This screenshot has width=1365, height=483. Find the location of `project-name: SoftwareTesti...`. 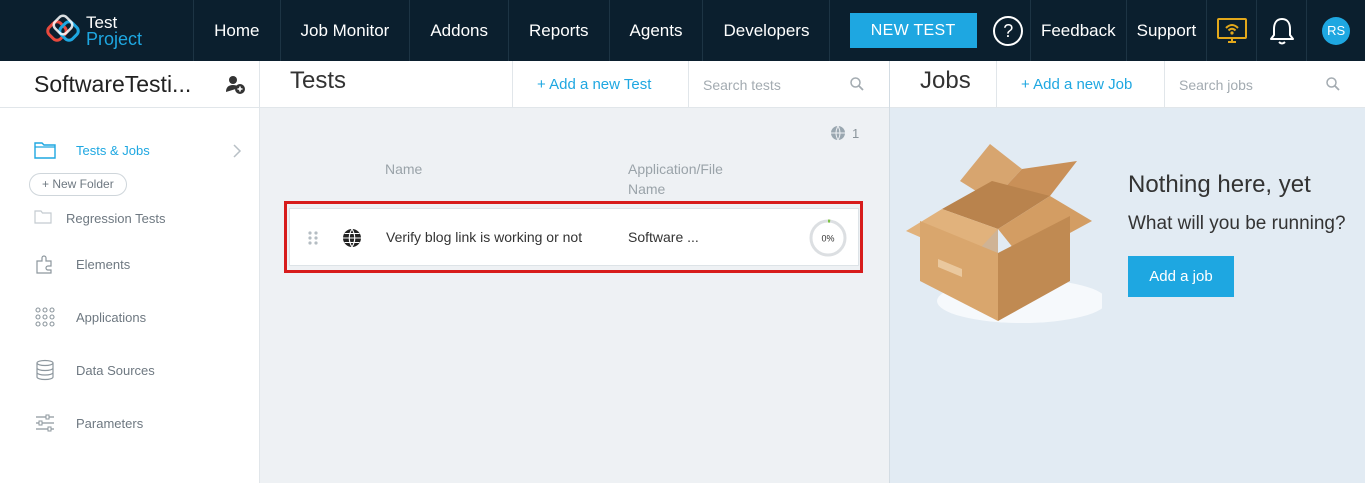

project-name: SoftwareTesti... is located at coordinates (125, 84).